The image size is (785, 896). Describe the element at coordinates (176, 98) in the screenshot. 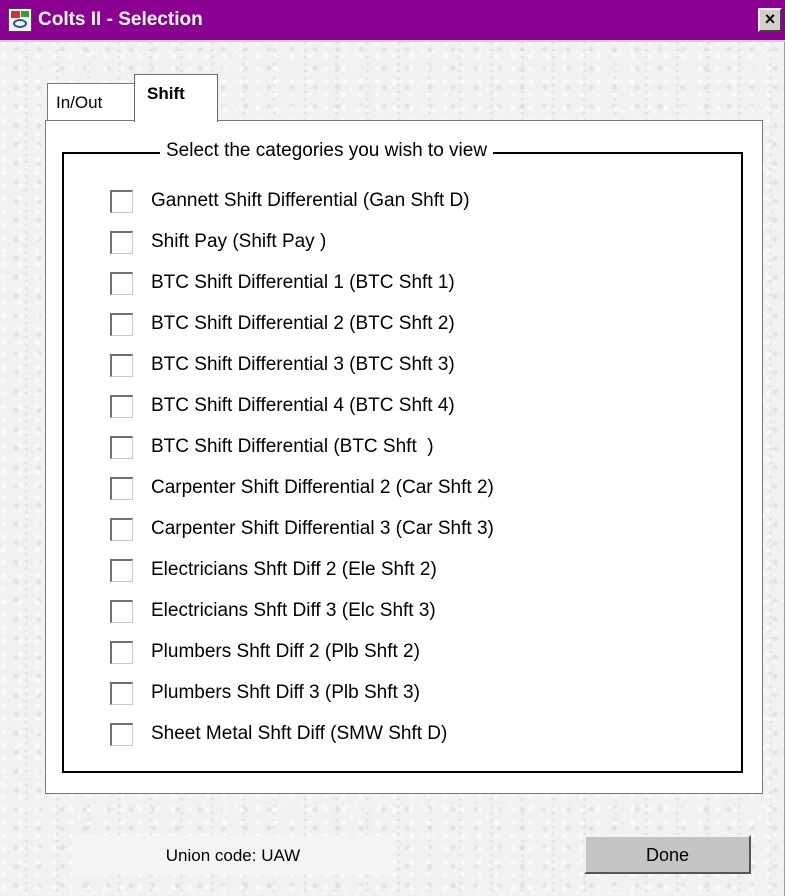

I see `tab-shift: Shift` at that location.